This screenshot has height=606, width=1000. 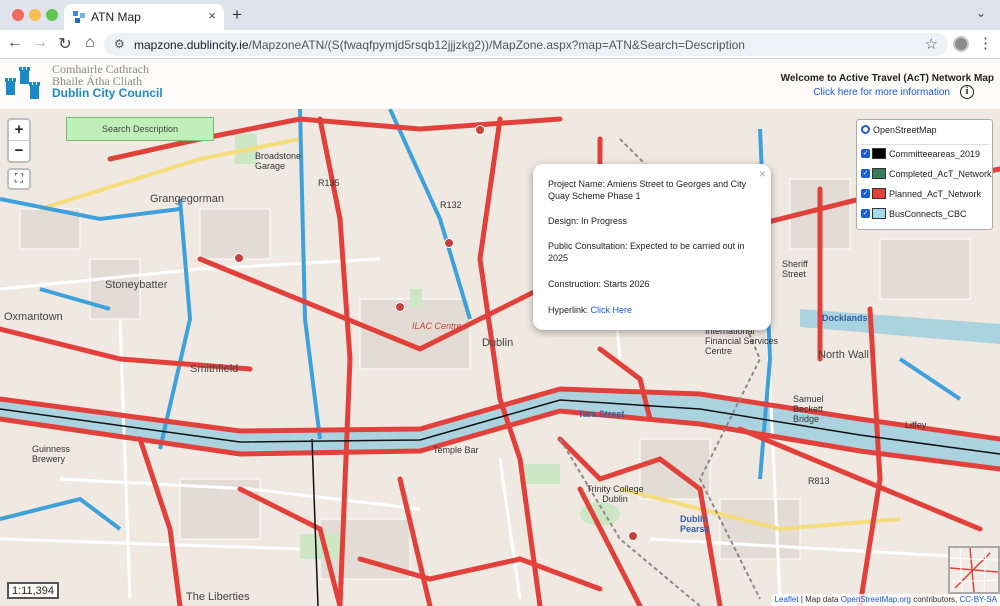 What do you see at coordinates (787, 599) in the screenshot?
I see `leaflet-link: Leaflet` at bounding box center [787, 599].